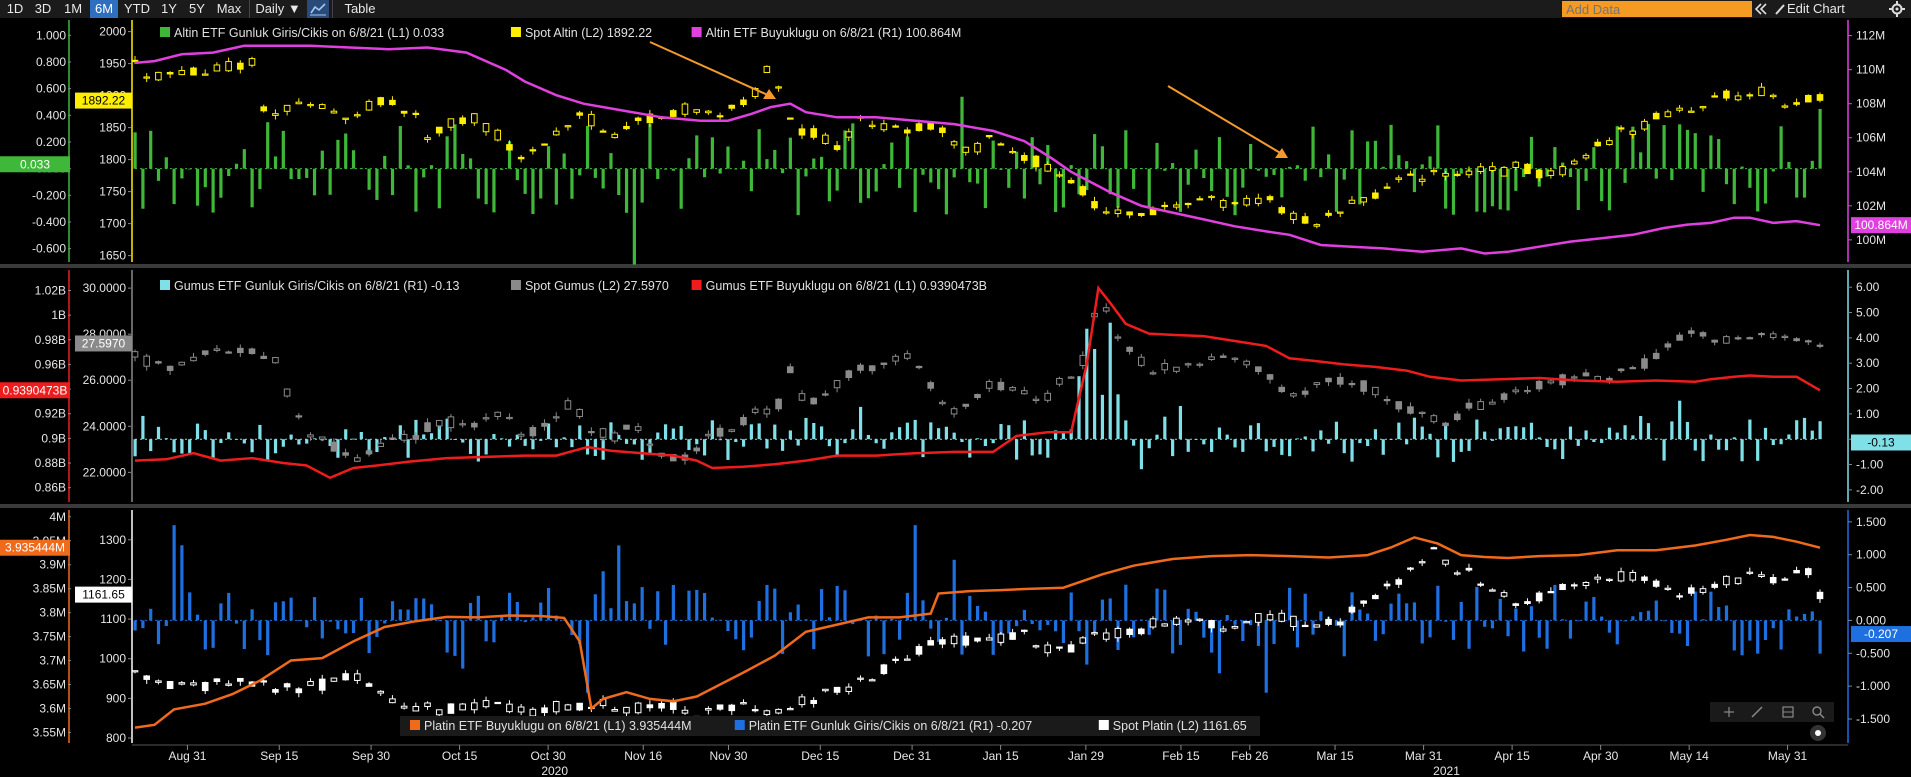 The width and height of the screenshot is (1911, 777). Describe the element at coordinates (52, 708) in the screenshot. I see `tick-label: 3.6M` at that location.